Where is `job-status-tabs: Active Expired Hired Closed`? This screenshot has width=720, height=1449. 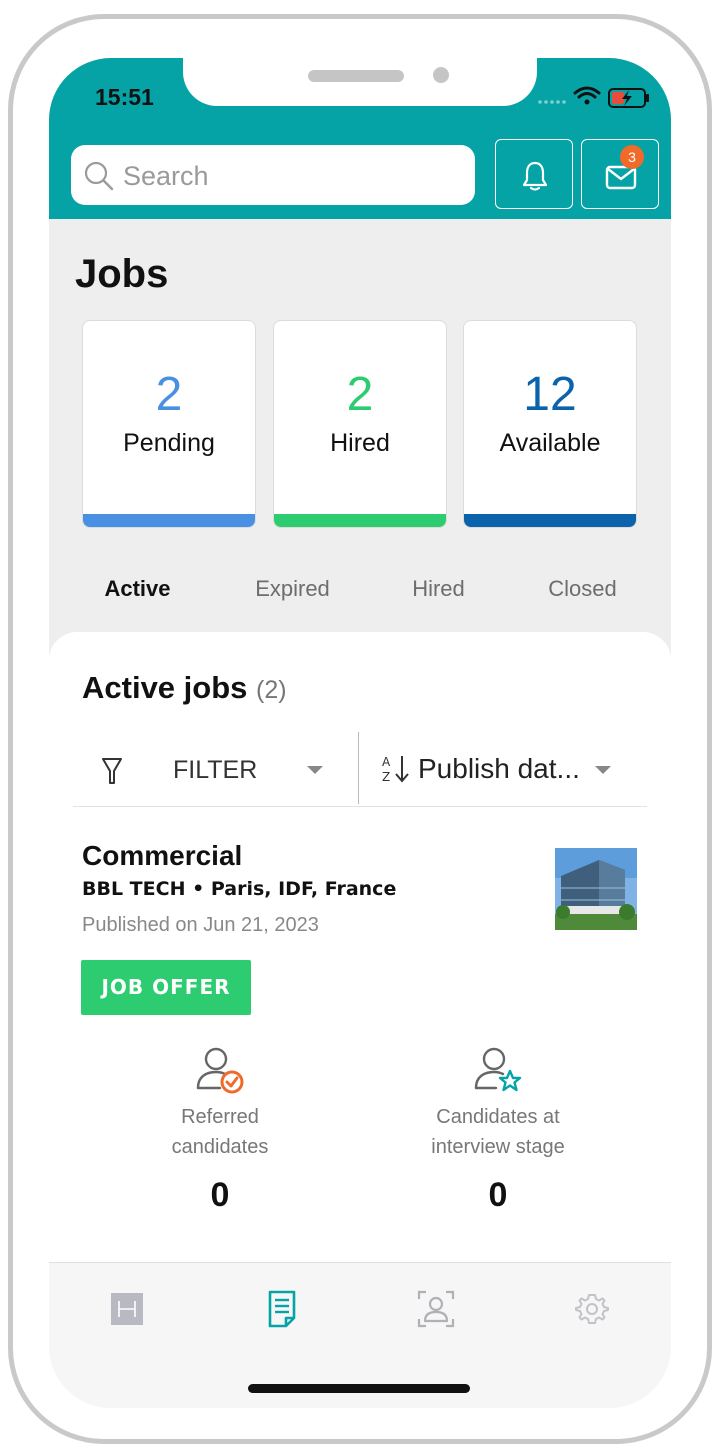
job-status-tabs: Active Expired Hired Closed is located at coordinates (360, 596).